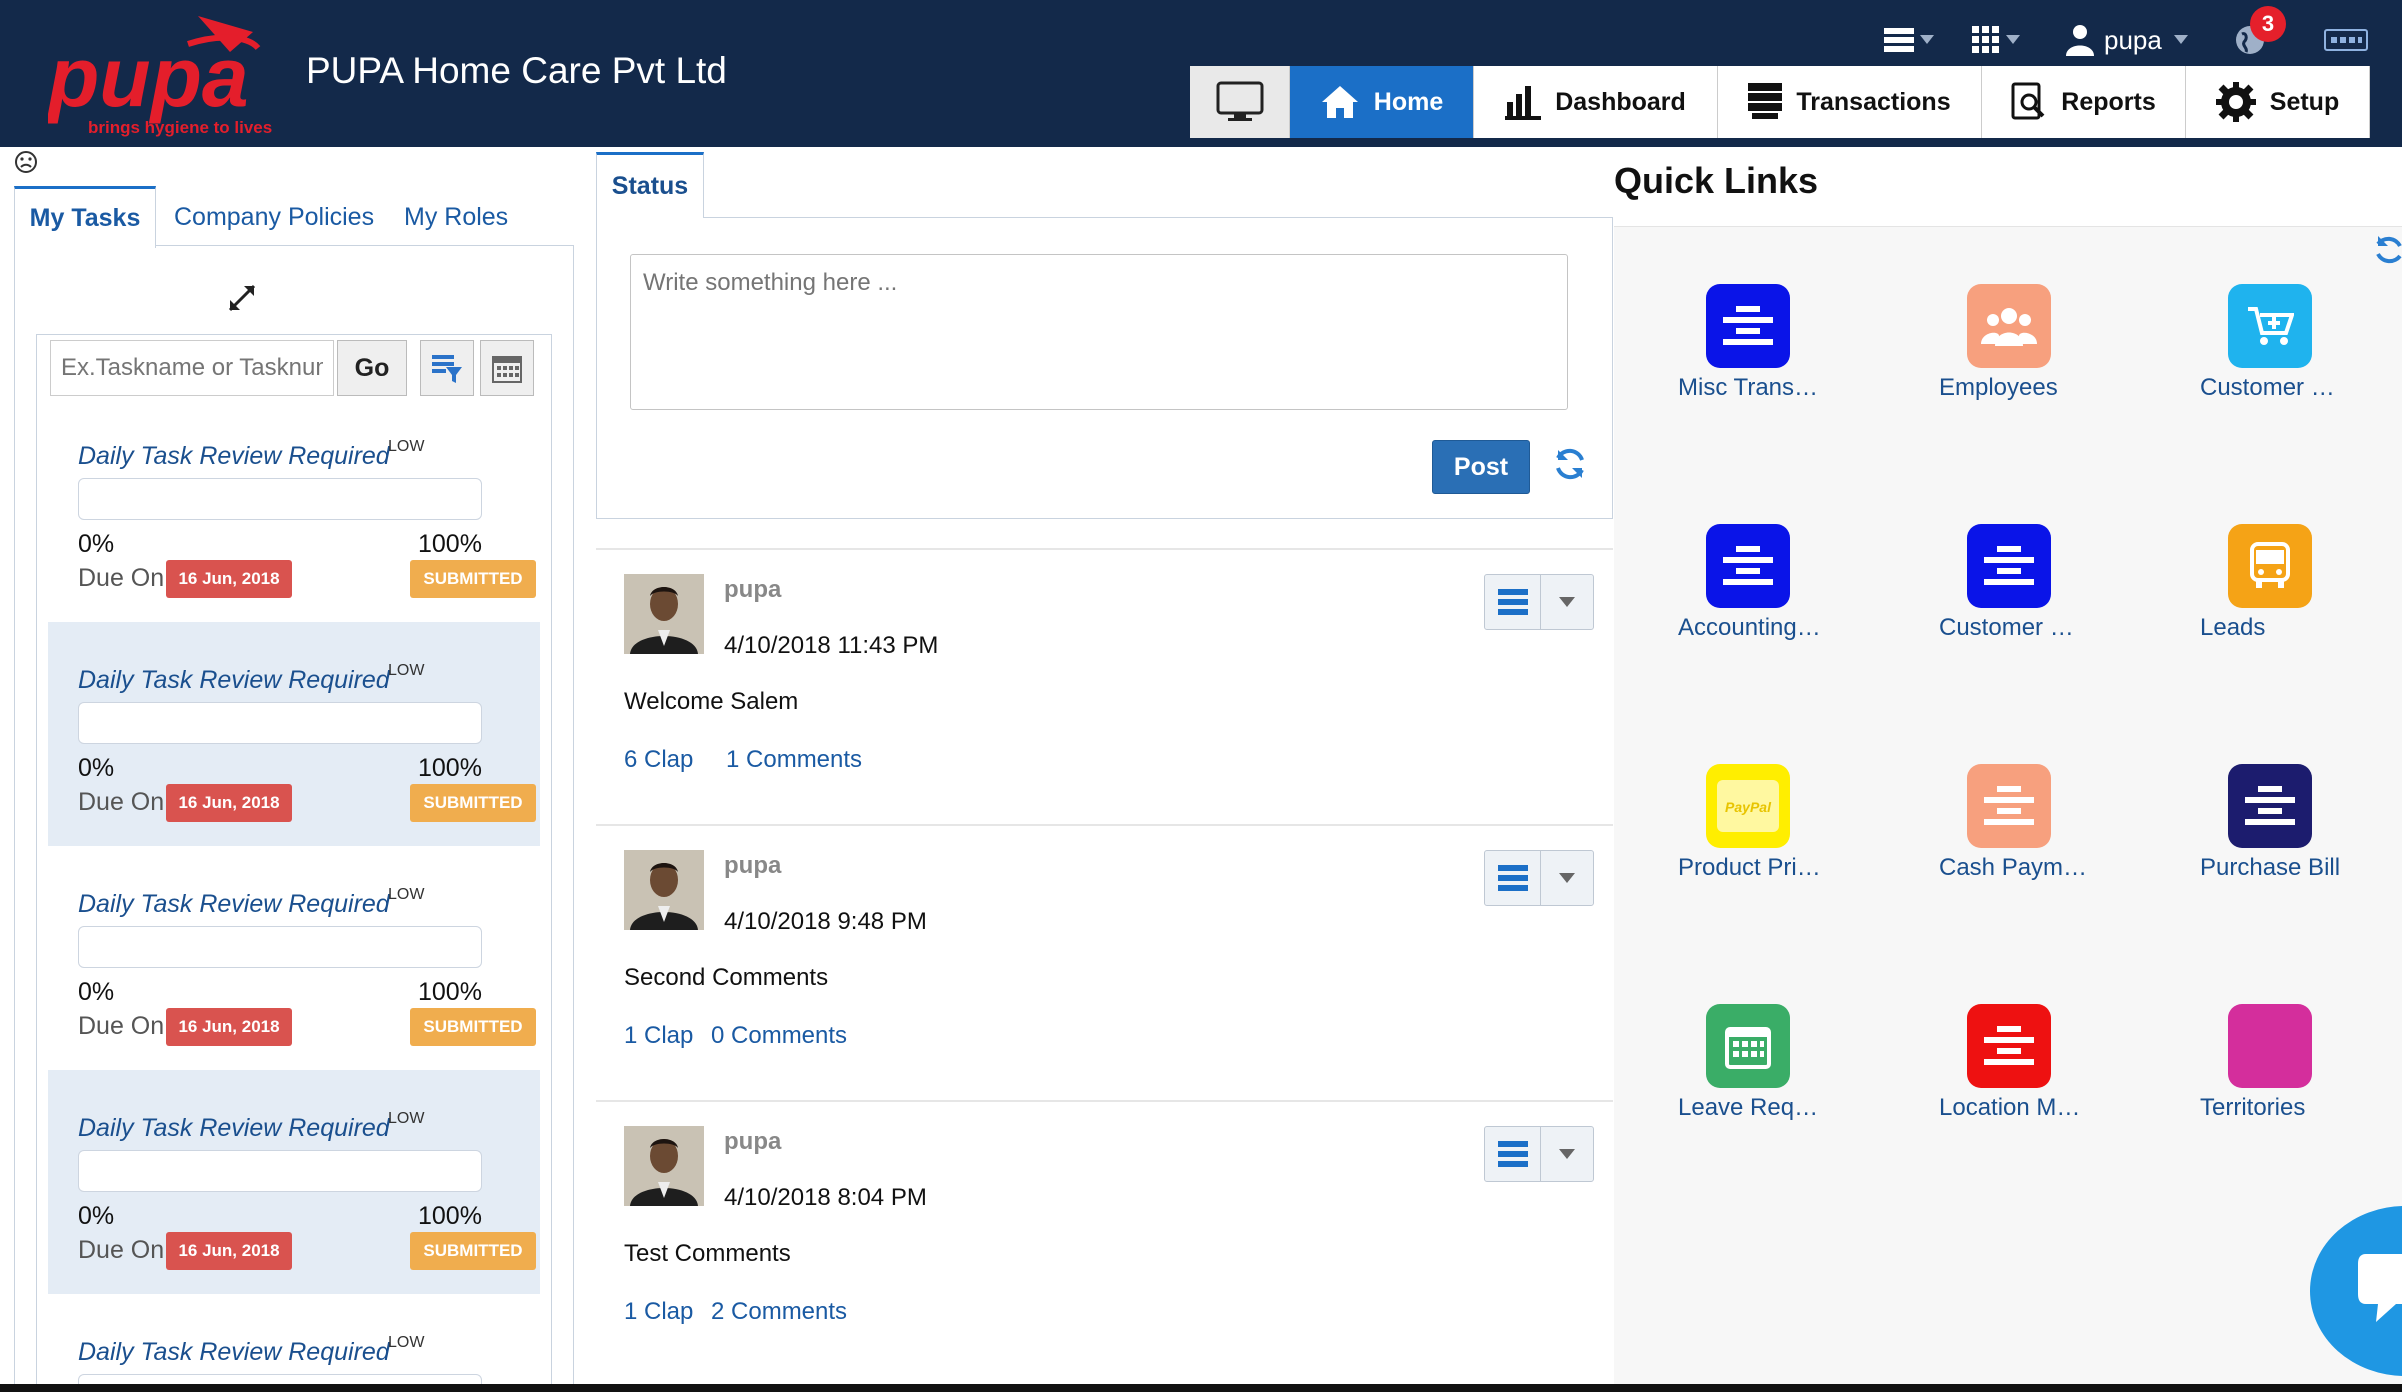 This screenshot has height=1392, width=2402. I want to click on status-input, so click(1099, 332).